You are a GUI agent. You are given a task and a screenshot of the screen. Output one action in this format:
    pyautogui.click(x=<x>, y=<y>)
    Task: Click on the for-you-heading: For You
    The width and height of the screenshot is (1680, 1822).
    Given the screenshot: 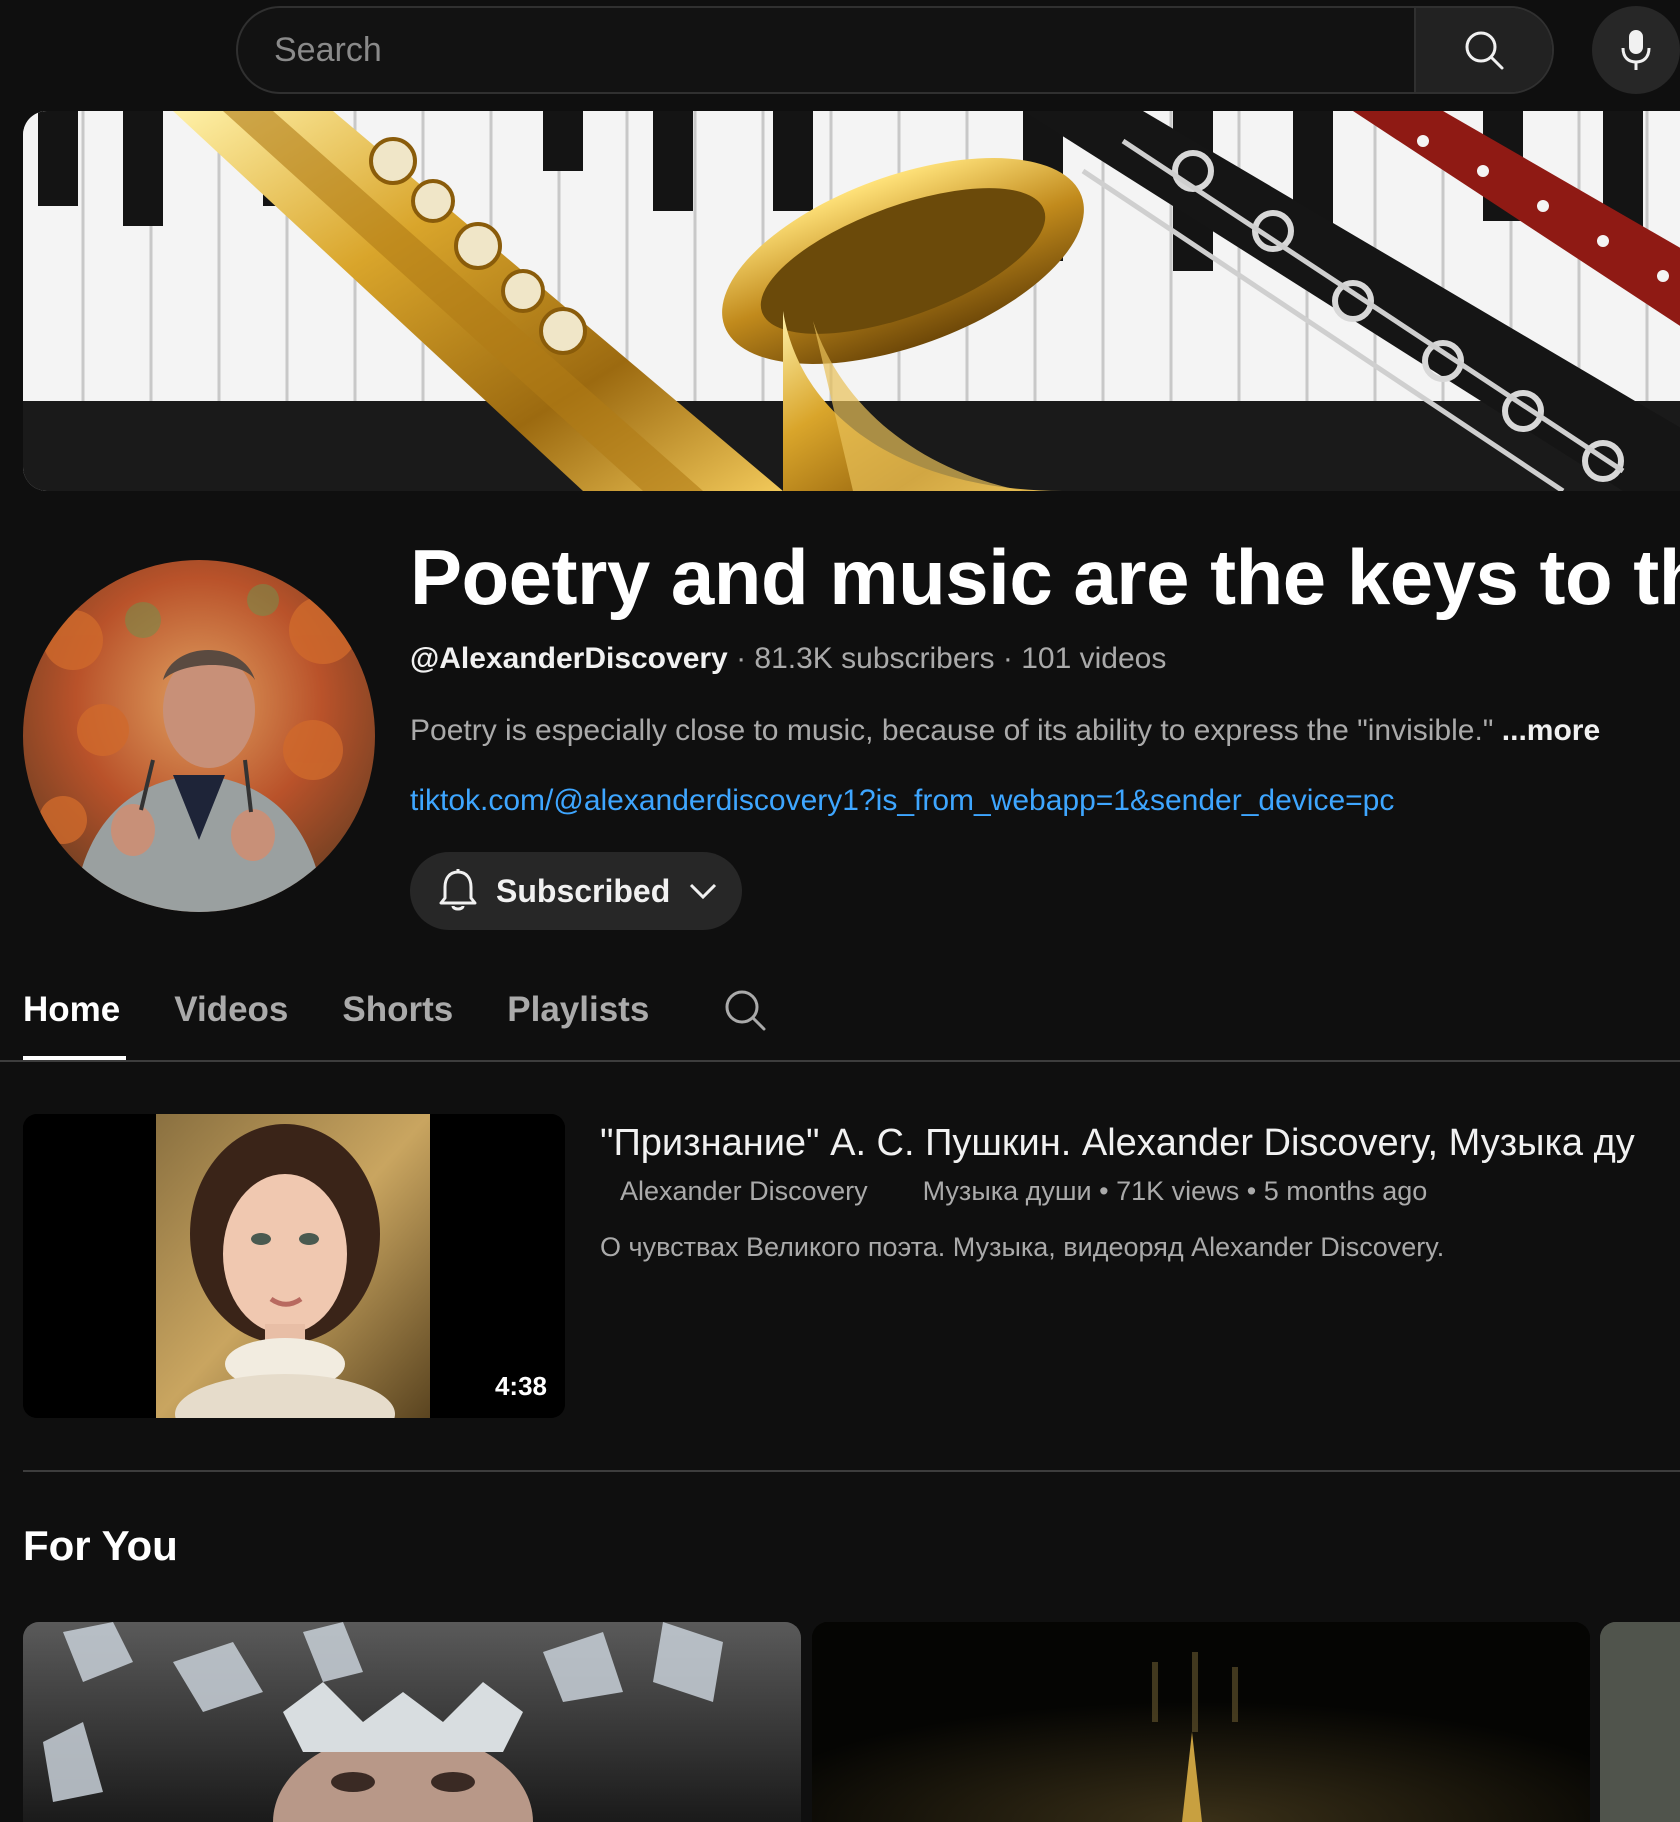 What is the action you would take?
    pyautogui.click(x=100, y=1545)
    